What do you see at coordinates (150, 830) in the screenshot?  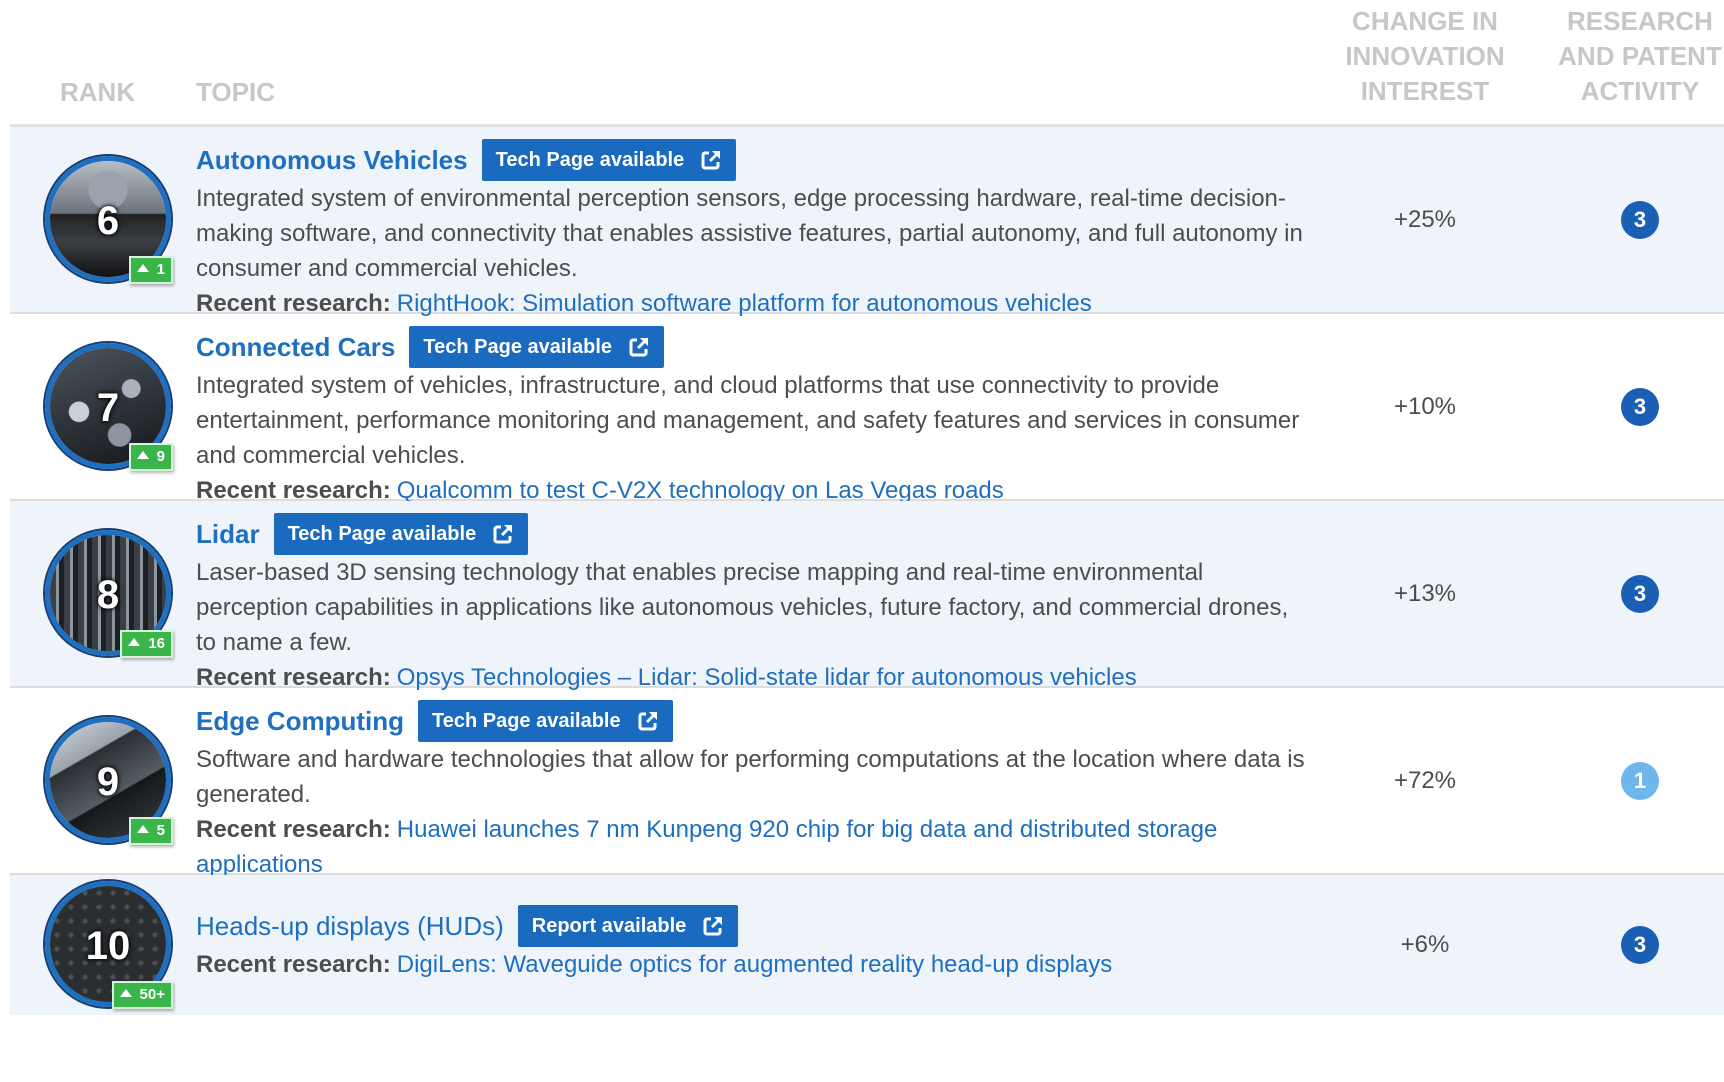 I see `movement-badge: 5` at bounding box center [150, 830].